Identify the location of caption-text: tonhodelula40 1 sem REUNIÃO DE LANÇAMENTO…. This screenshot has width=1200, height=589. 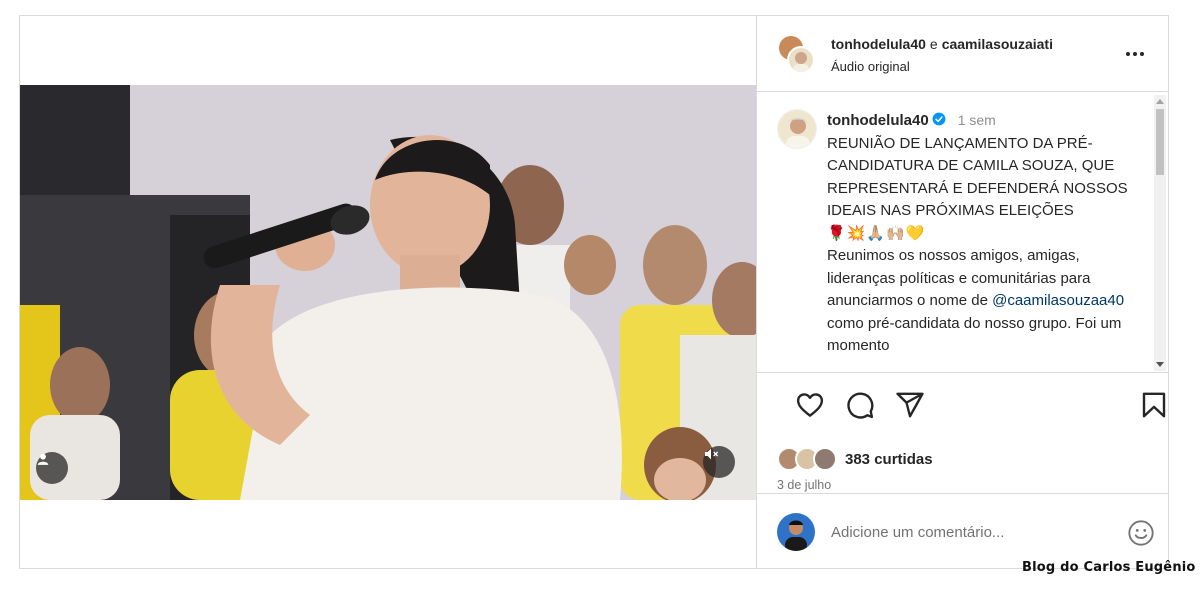
(987, 233).